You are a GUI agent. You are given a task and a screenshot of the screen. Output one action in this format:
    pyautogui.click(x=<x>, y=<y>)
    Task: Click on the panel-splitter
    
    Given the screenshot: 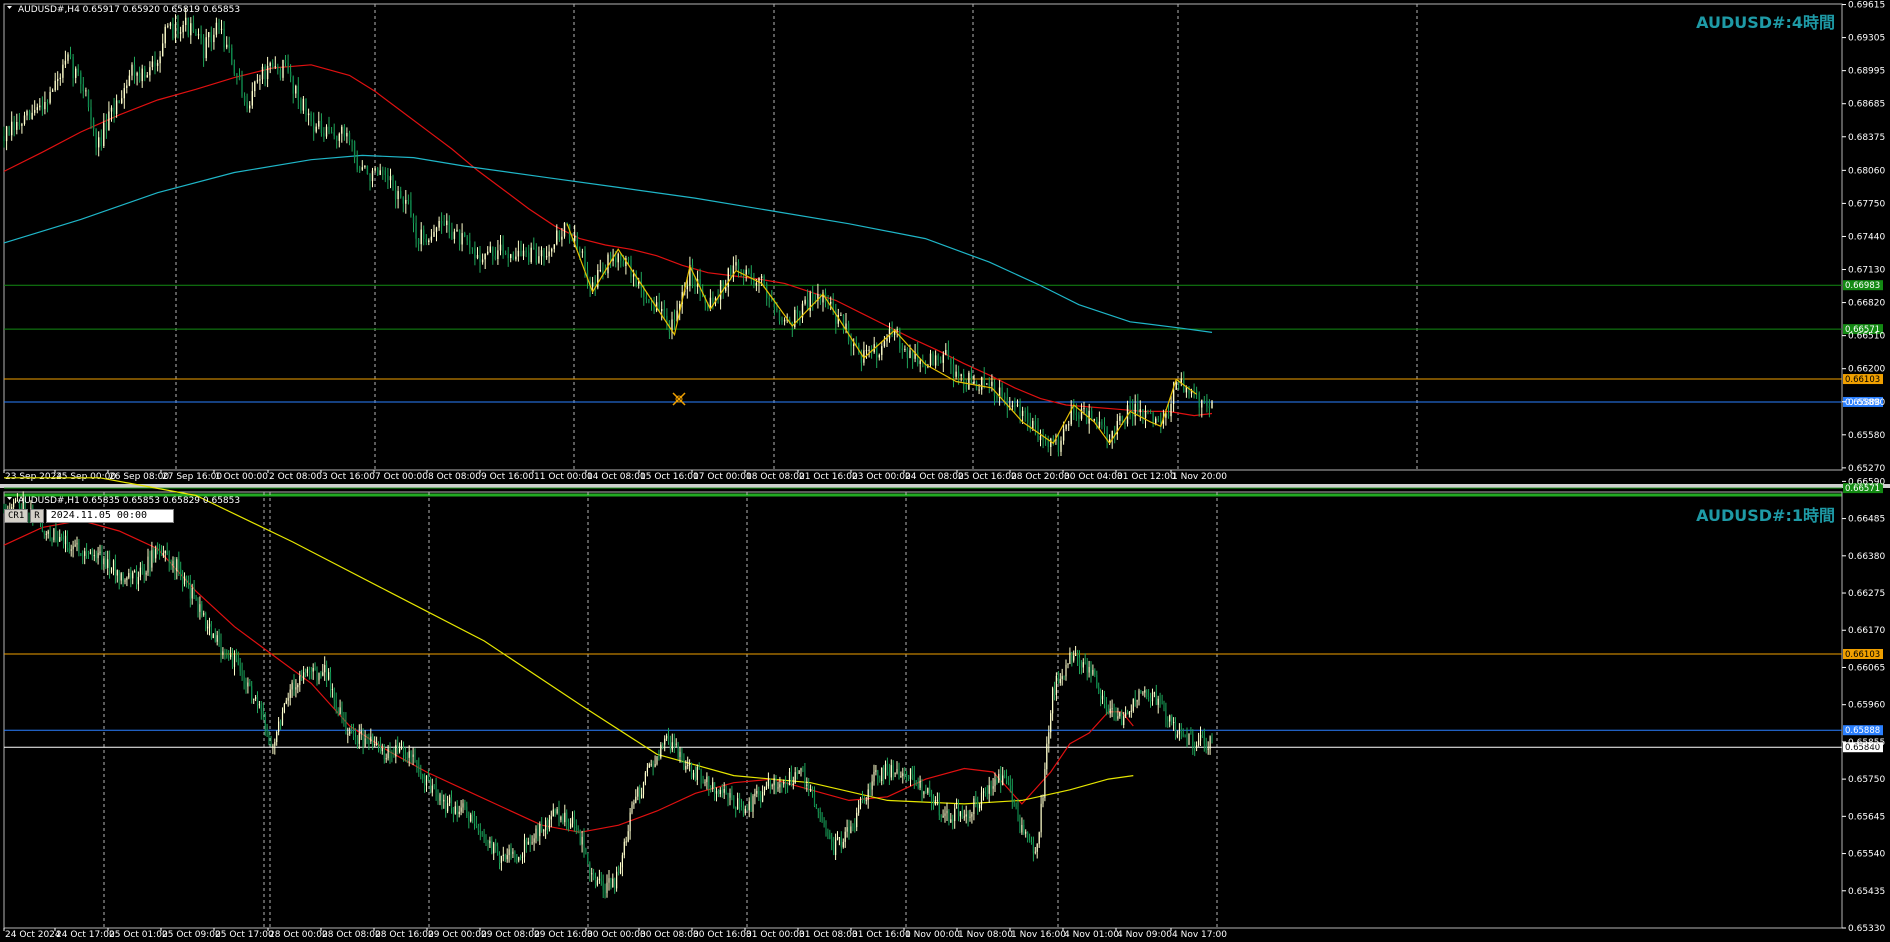 What is the action you would take?
    pyautogui.click(x=945, y=486)
    